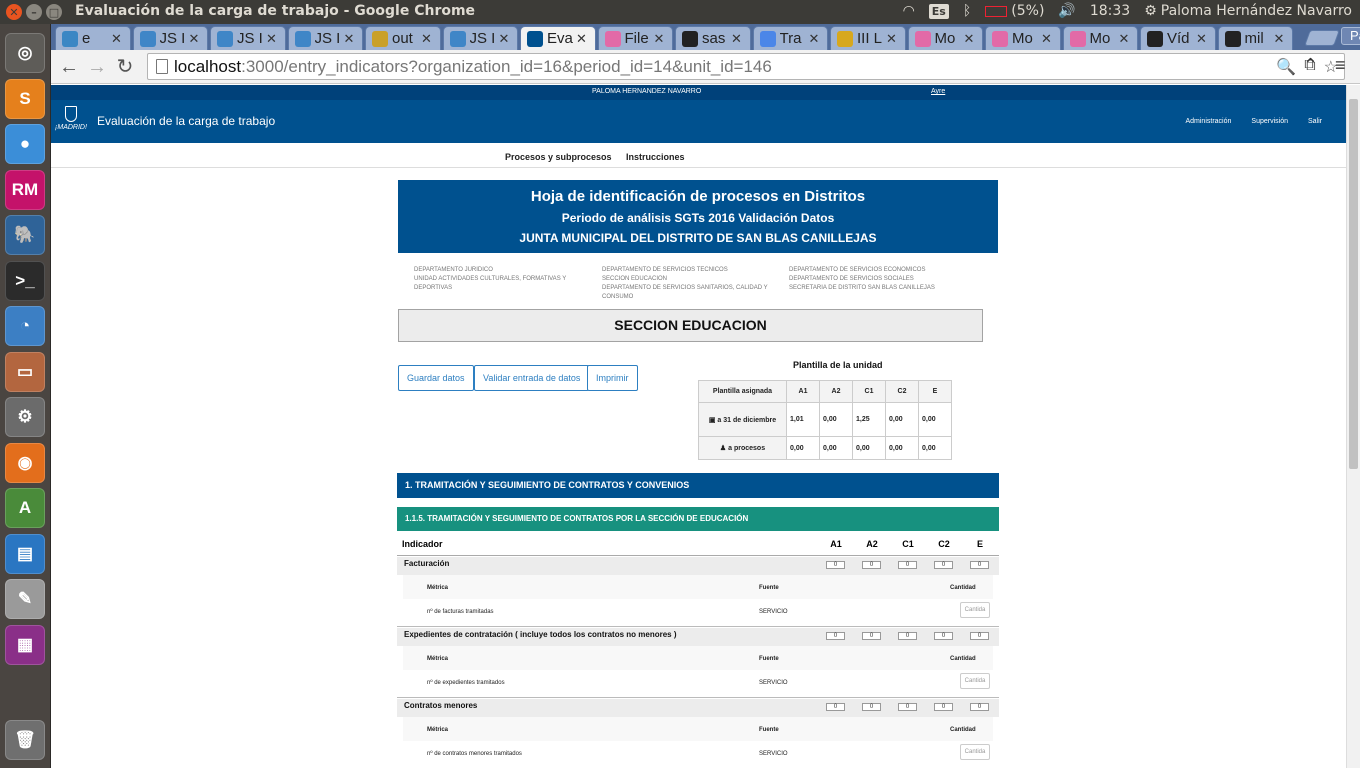 This screenshot has width=1360, height=768. Describe the element at coordinates (25, 326) in the screenshot. I see `shotwell-icon: ◔` at that location.